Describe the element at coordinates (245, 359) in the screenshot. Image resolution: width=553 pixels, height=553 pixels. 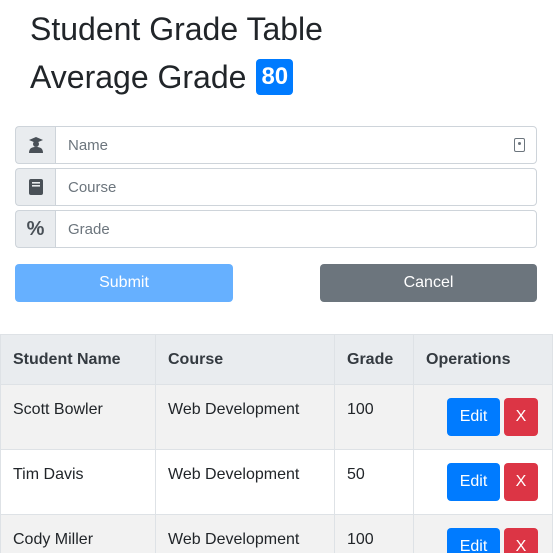
I see `header-course: Course` at that location.